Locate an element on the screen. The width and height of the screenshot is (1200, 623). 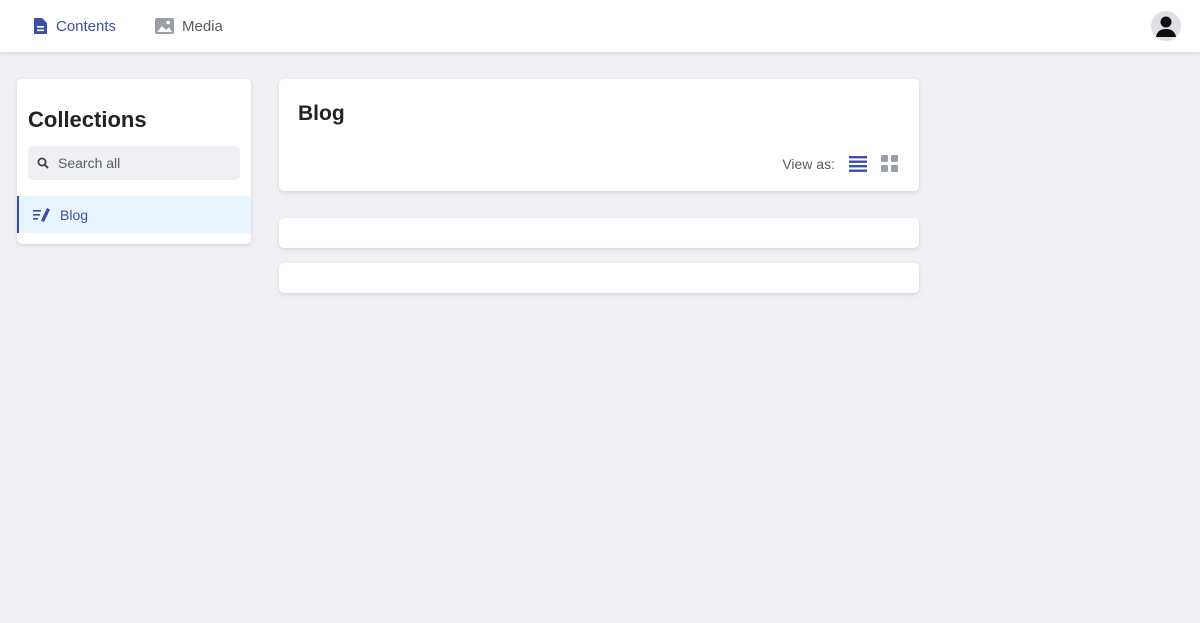
write-icon is located at coordinates (41, 214).